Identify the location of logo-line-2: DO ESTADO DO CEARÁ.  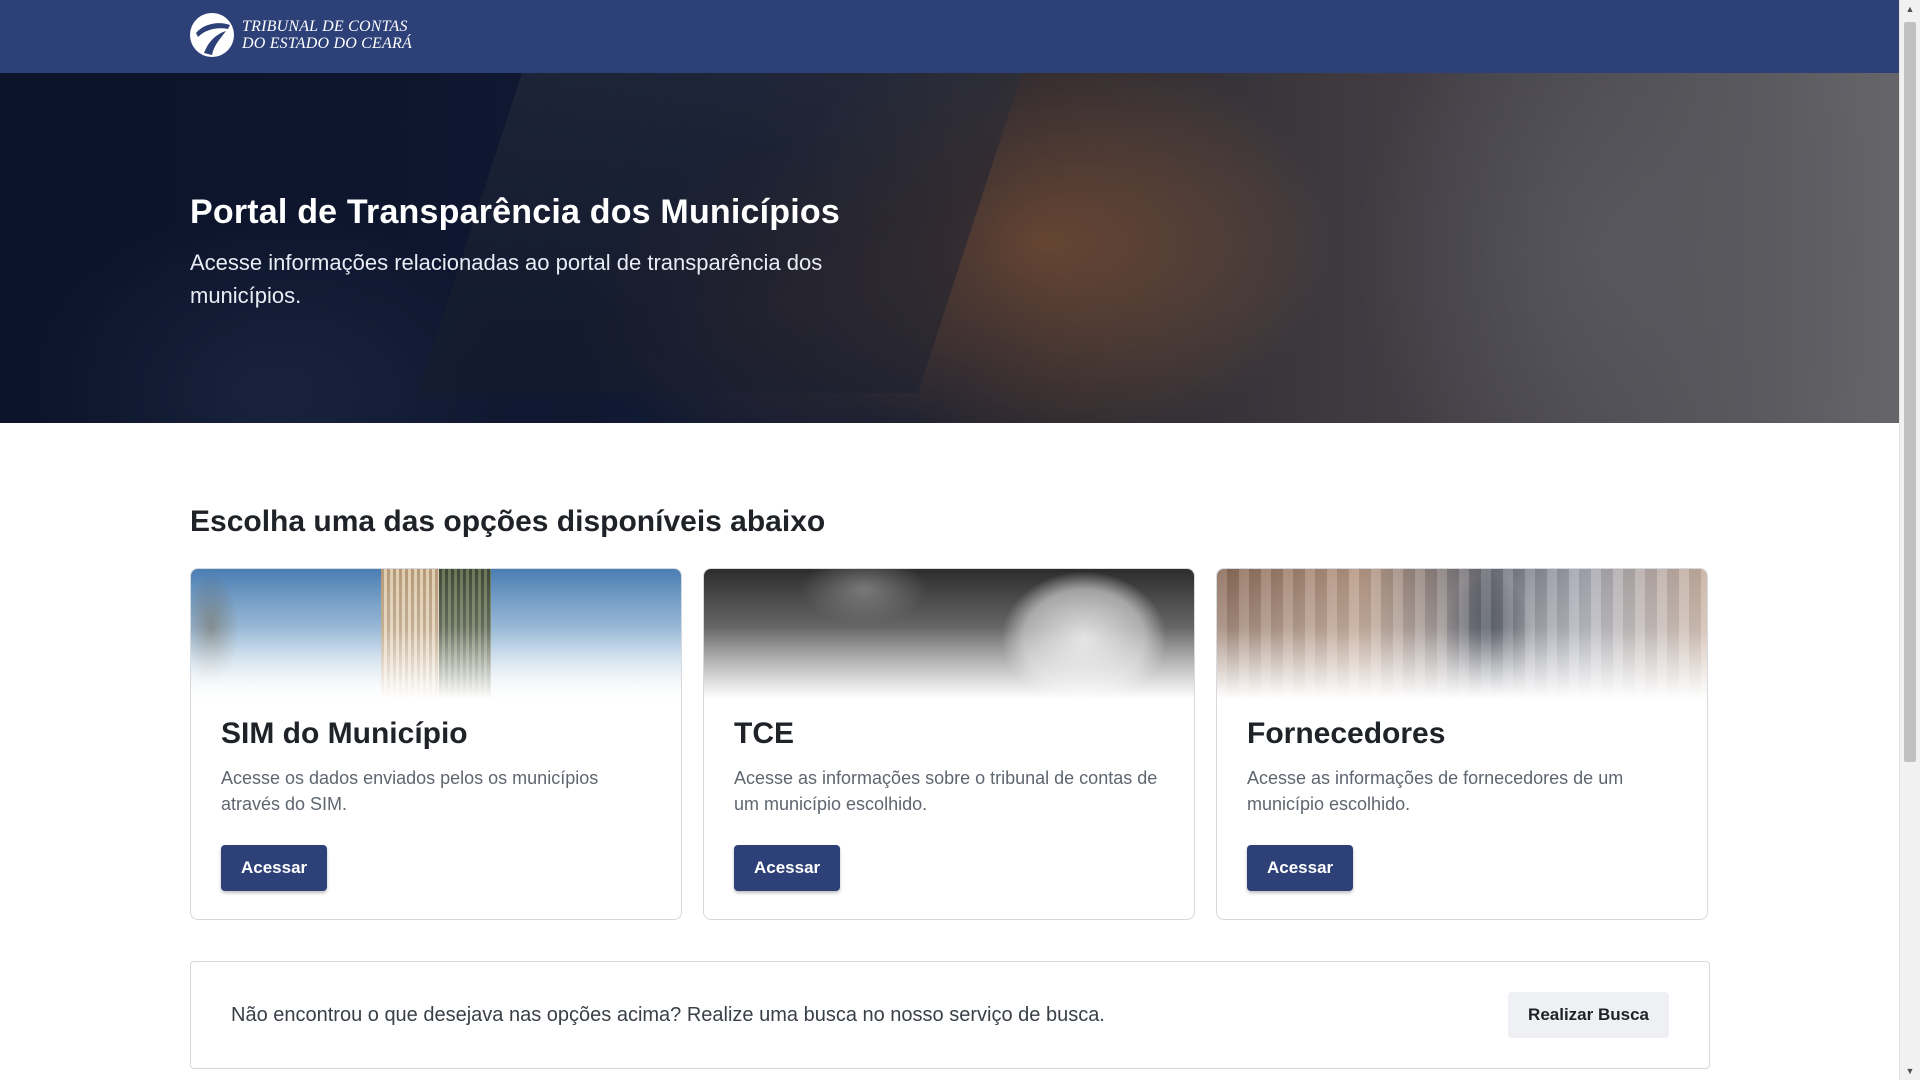
(327, 43).